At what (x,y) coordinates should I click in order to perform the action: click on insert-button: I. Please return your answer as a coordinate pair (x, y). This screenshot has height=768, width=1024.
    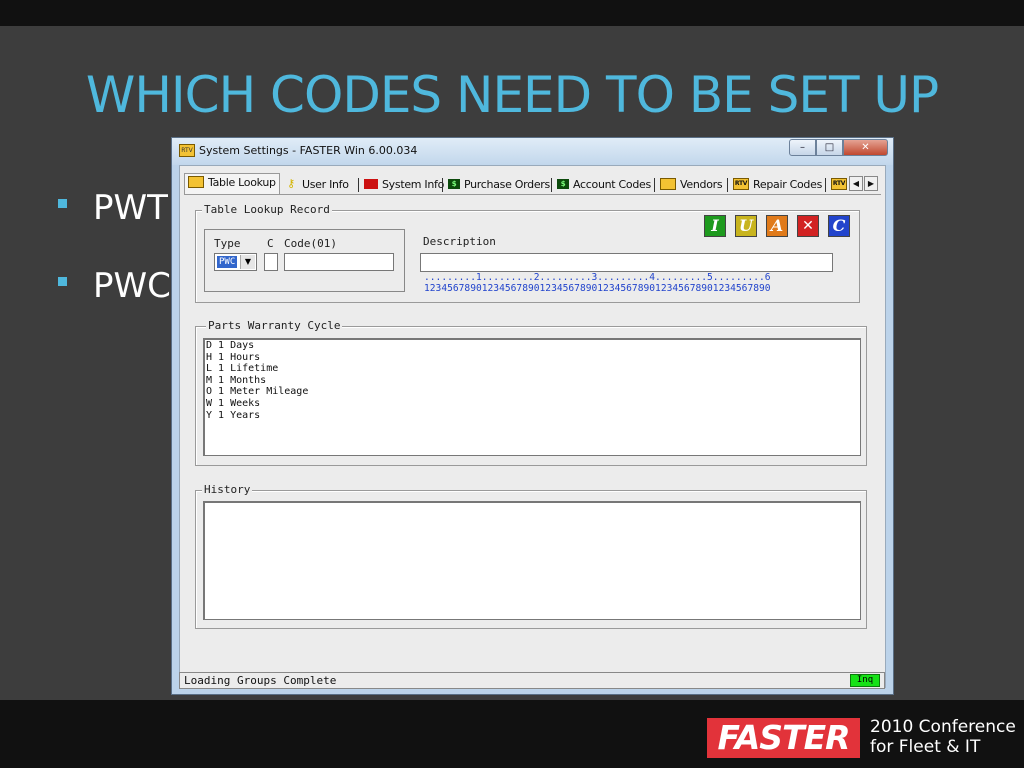
    Looking at the image, I should click on (715, 226).